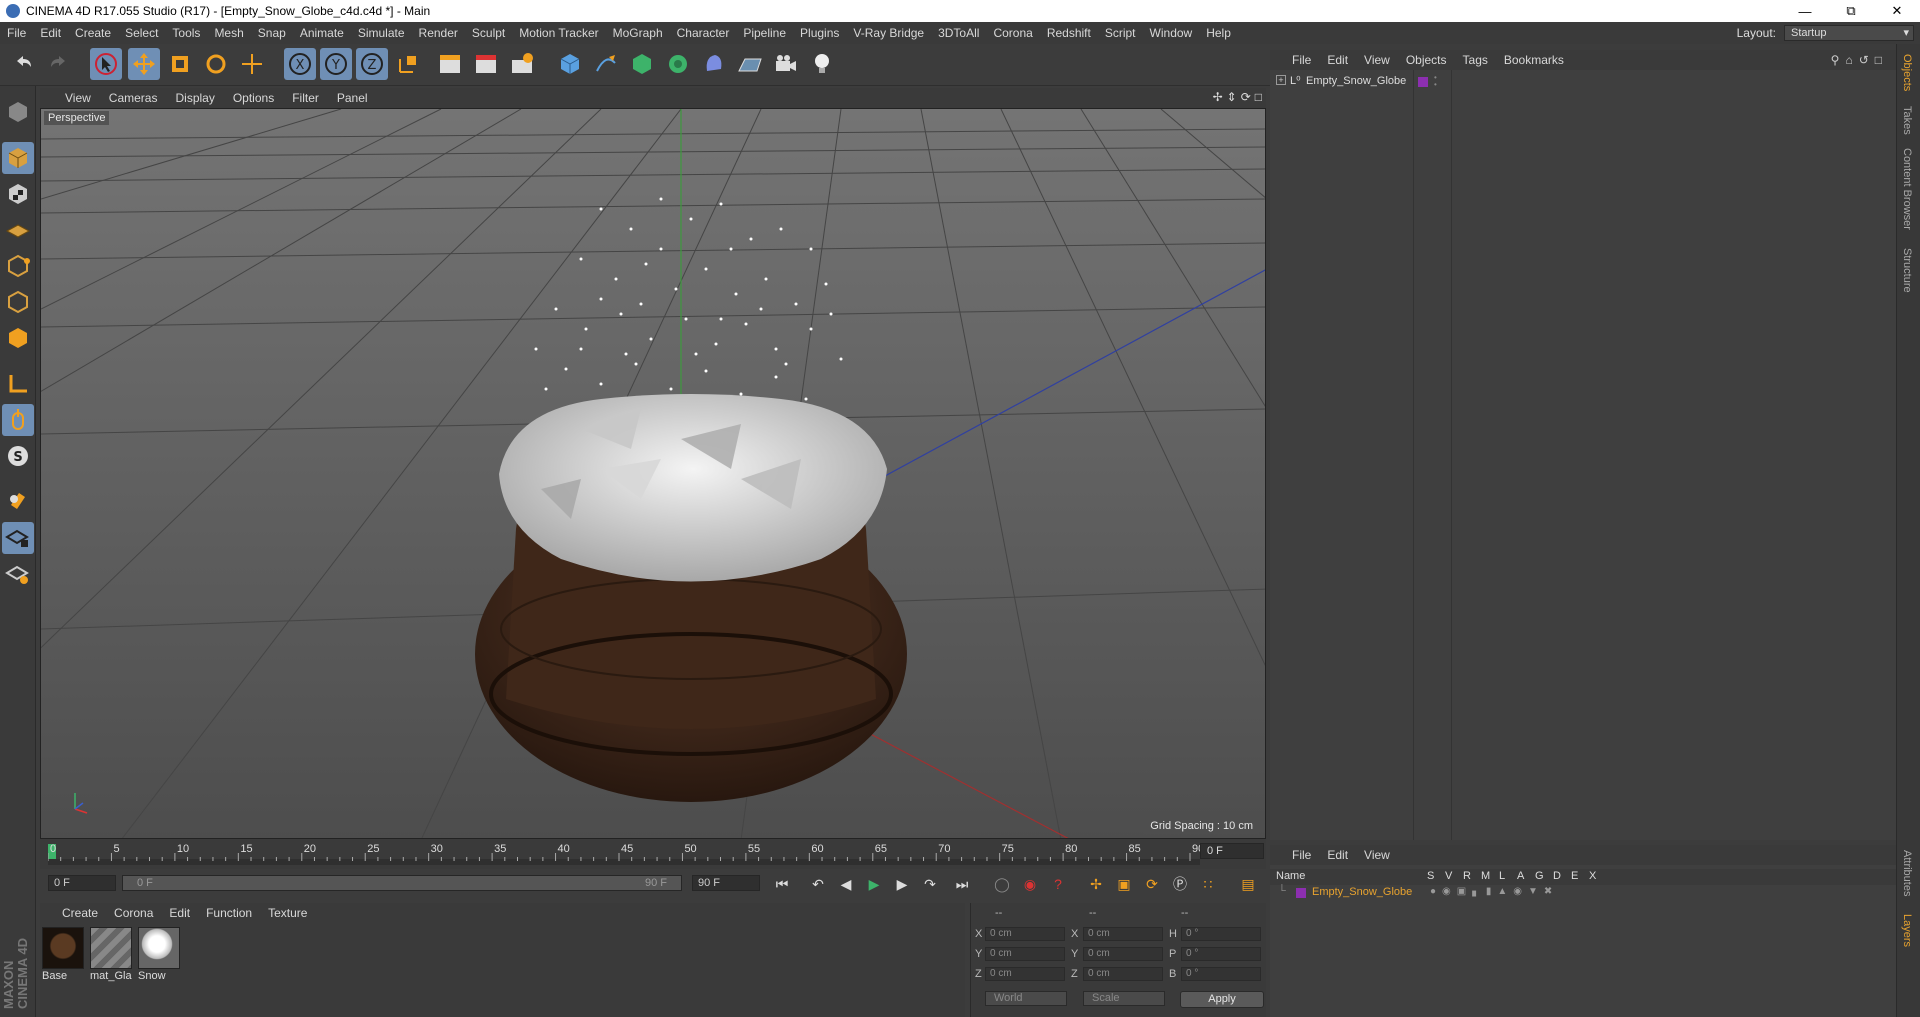  What do you see at coordinates (1907, 72) in the screenshot?
I see `tab-objects: Objects` at bounding box center [1907, 72].